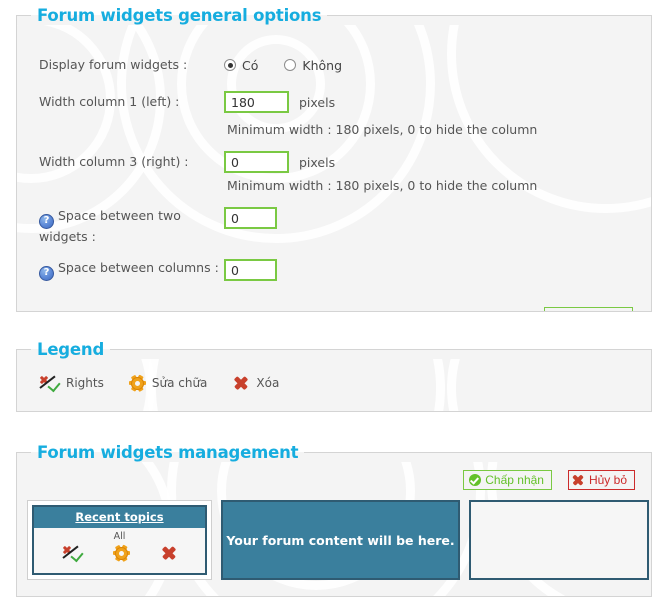 The image size is (669, 600). I want to click on widget-recent-topics-title: Recent topics, so click(119, 517).